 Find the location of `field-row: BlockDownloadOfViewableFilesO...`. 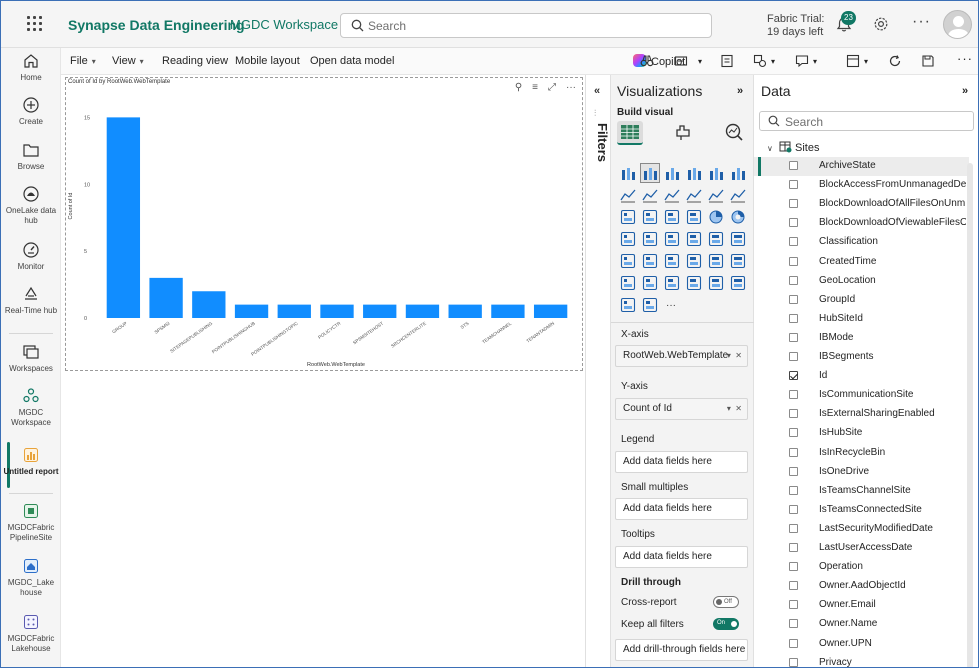

field-row: BlockDownloadOfViewableFilesO... is located at coordinates (861, 223).